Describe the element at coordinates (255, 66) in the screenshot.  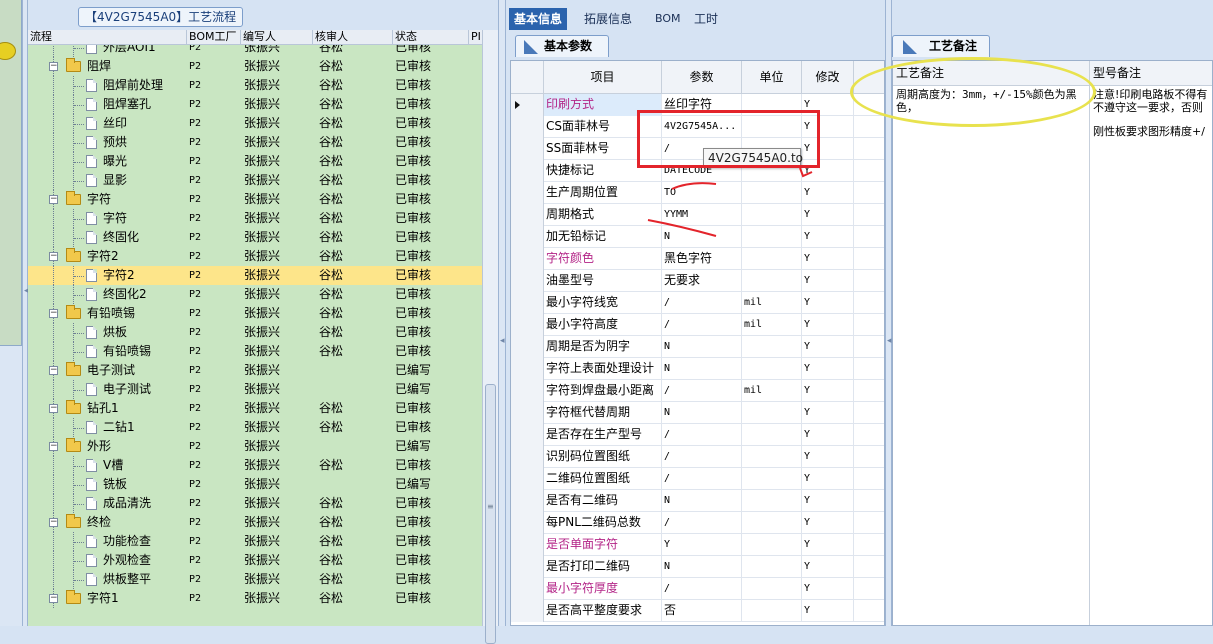
I see `tree-group-row: − 阻焊 P2 张振兴 谷松 已审核` at that location.